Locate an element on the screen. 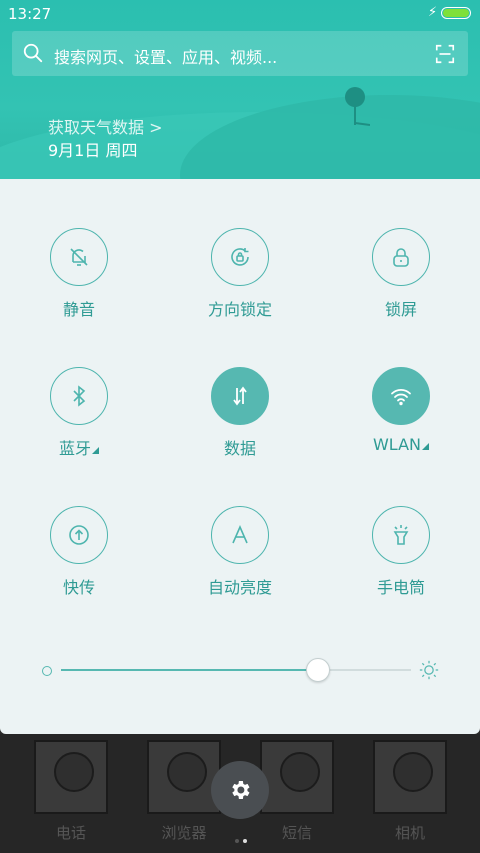 The image size is (480, 853). tile-mobile-data: 数据 is located at coordinates (240, 422).